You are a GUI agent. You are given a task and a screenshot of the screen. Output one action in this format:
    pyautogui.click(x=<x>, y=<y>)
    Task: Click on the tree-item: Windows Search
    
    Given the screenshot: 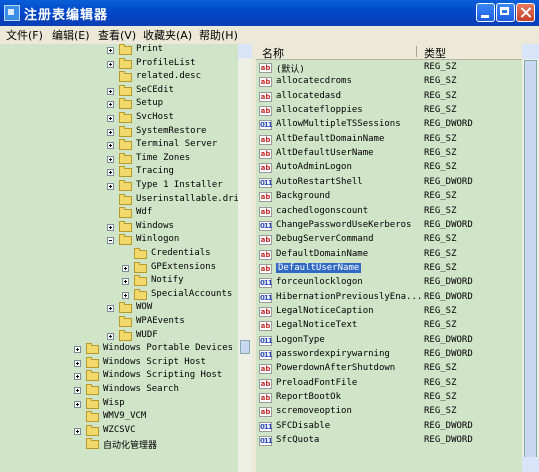 What is the action you would take?
    pyautogui.click(x=120, y=390)
    